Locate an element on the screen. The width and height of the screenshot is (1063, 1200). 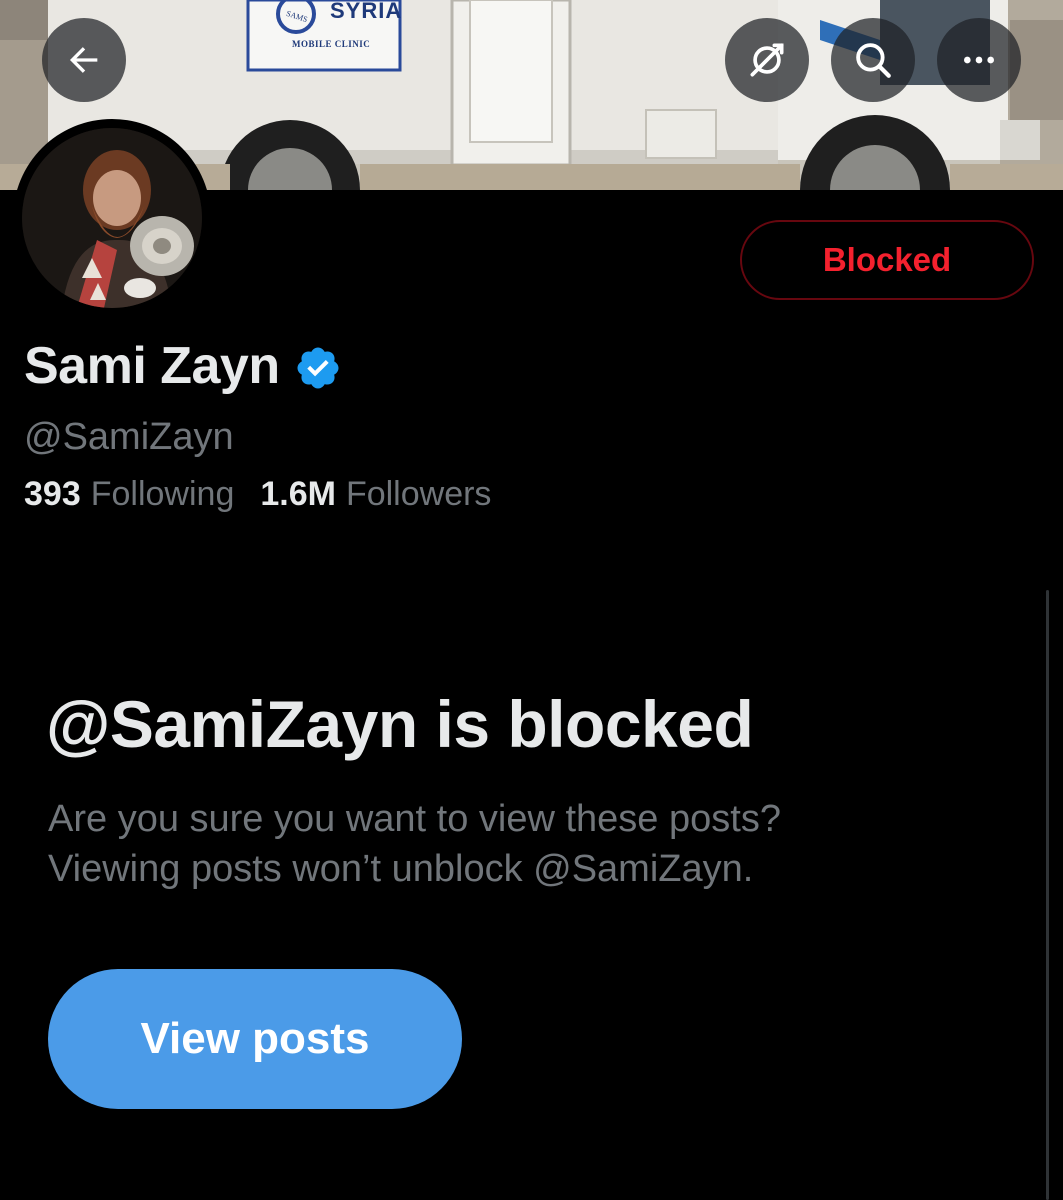
blocked-button: Blocked is located at coordinates (887, 260).